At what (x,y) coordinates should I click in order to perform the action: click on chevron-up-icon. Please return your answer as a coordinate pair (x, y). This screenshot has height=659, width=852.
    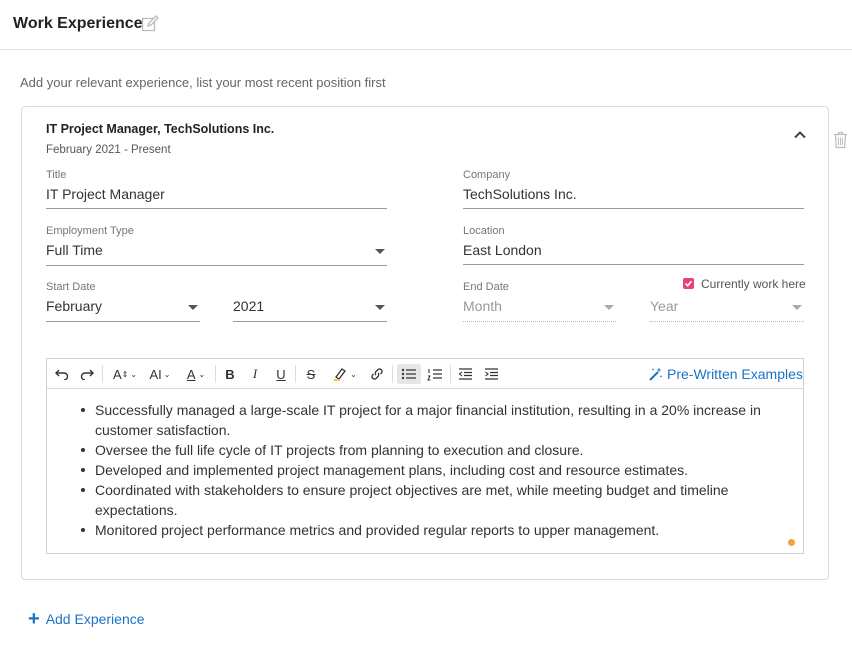
    Looking at the image, I should click on (800, 135).